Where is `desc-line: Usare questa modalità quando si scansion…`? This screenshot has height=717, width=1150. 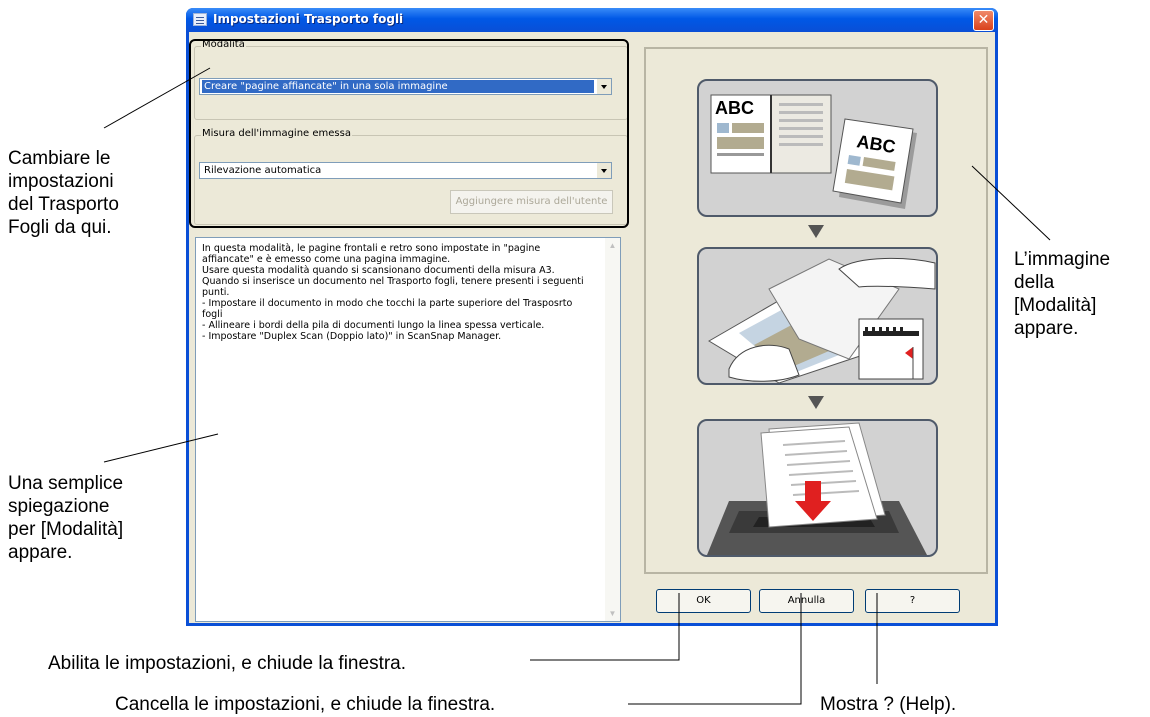 desc-line: Usare questa modalità quando si scansion… is located at coordinates (378, 270).